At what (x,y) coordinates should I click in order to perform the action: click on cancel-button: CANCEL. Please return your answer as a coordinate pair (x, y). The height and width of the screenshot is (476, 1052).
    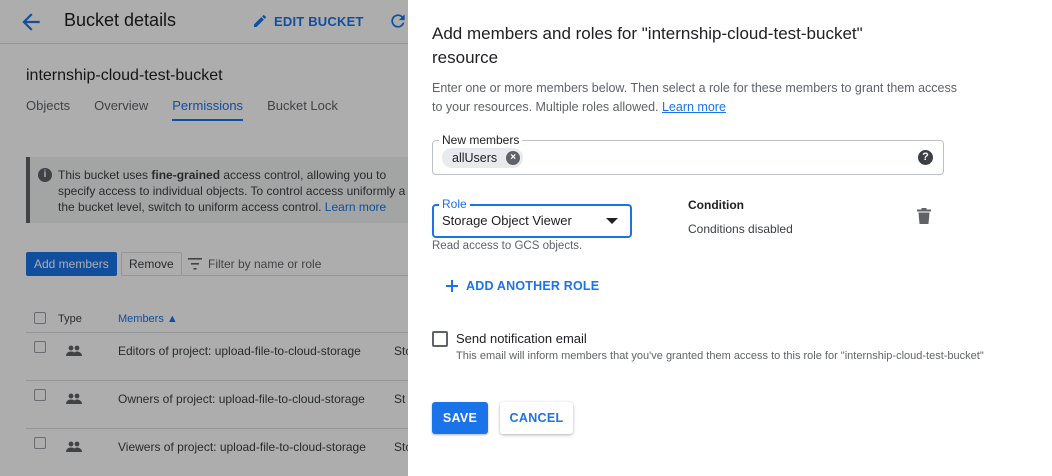
    Looking at the image, I should click on (536, 418).